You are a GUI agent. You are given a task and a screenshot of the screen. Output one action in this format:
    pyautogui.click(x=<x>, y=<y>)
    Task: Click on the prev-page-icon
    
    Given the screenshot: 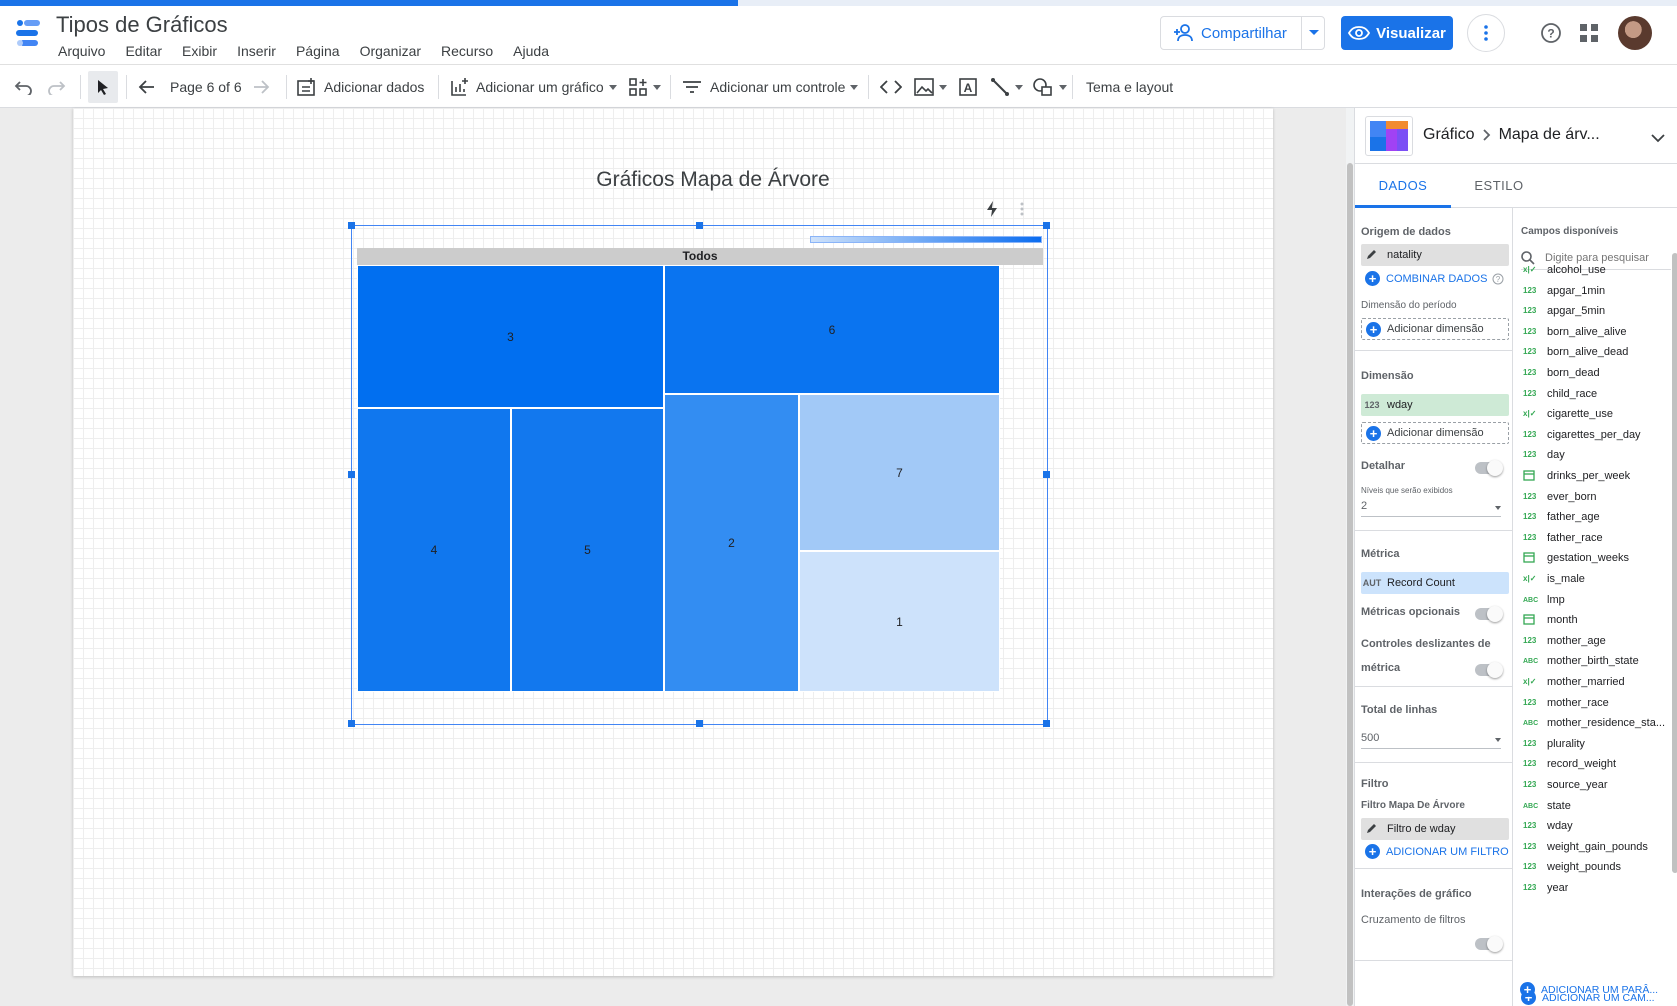 What is the action you would take?
    pyautogui.click(x=147, y=87)
    